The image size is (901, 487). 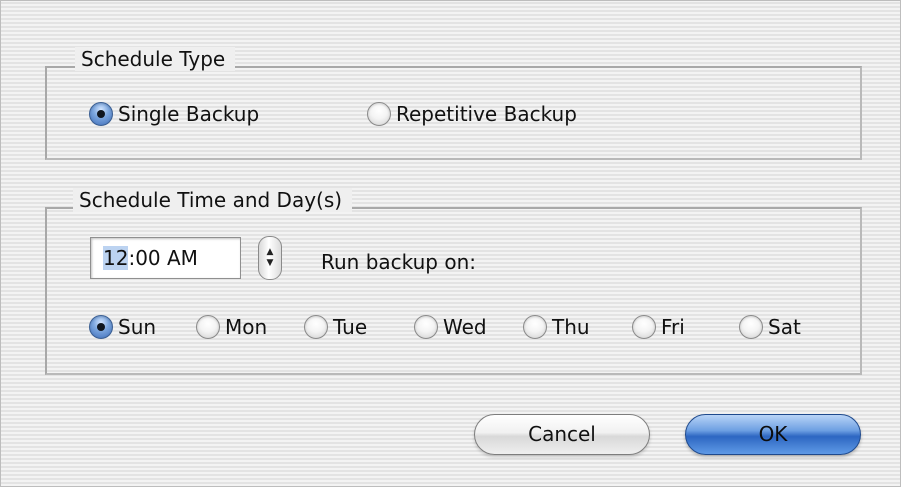 What do you see at coordinates (773, 434) in the screenshot?
I see `ok-button: OK` at bounding box center [773, 434].